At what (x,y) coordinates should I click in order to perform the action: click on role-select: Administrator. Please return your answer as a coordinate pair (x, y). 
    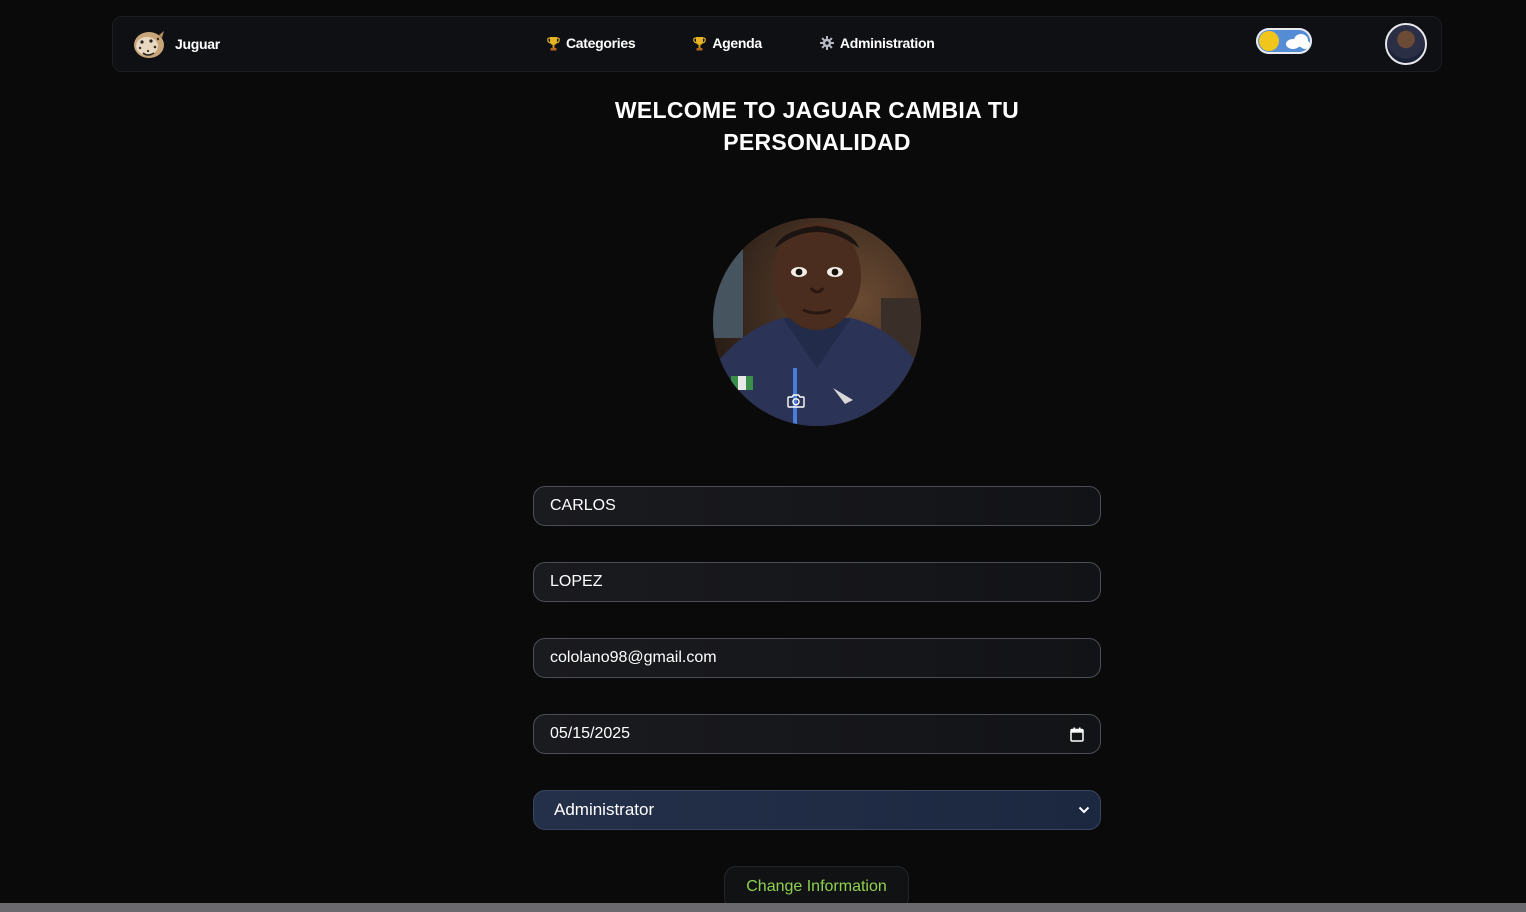
    Looking at the image, I should click on (817, 810).